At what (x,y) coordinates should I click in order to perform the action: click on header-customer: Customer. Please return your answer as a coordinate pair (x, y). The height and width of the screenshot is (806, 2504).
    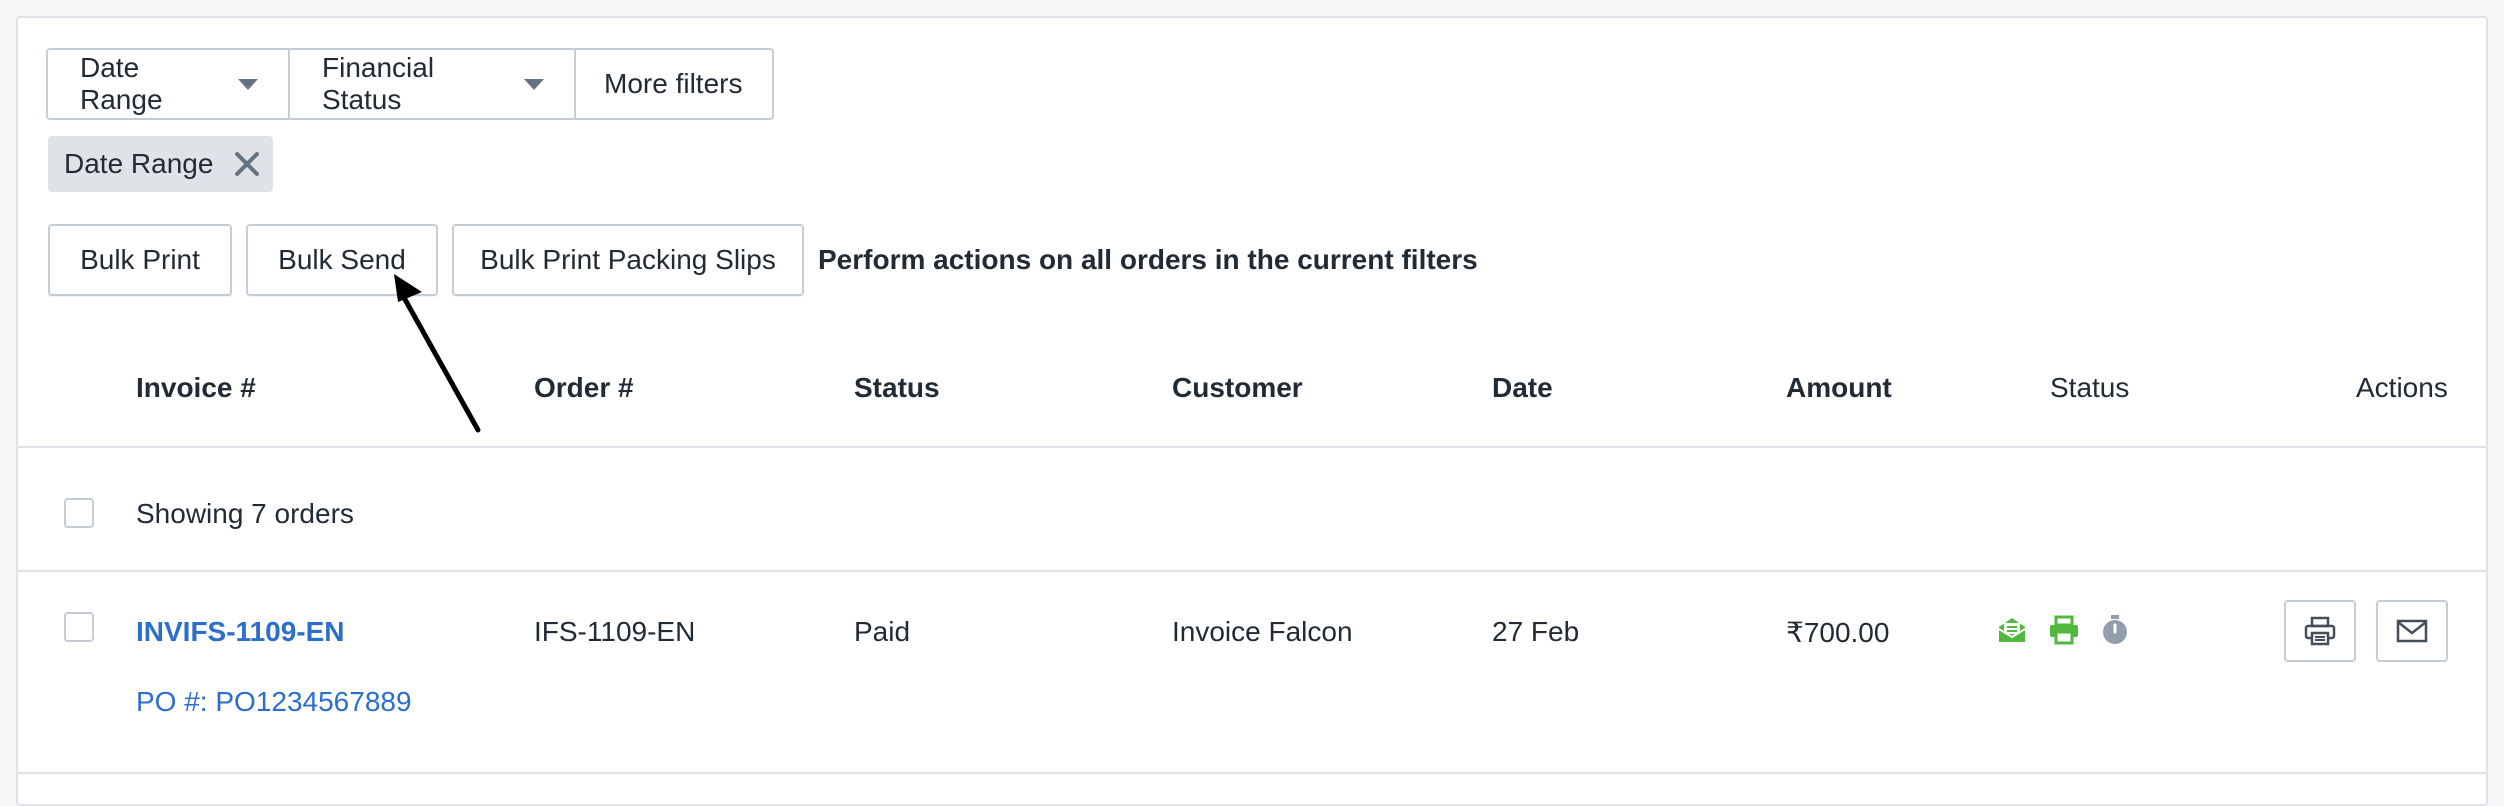
    Looking at the image, I should click on (1237, 388).